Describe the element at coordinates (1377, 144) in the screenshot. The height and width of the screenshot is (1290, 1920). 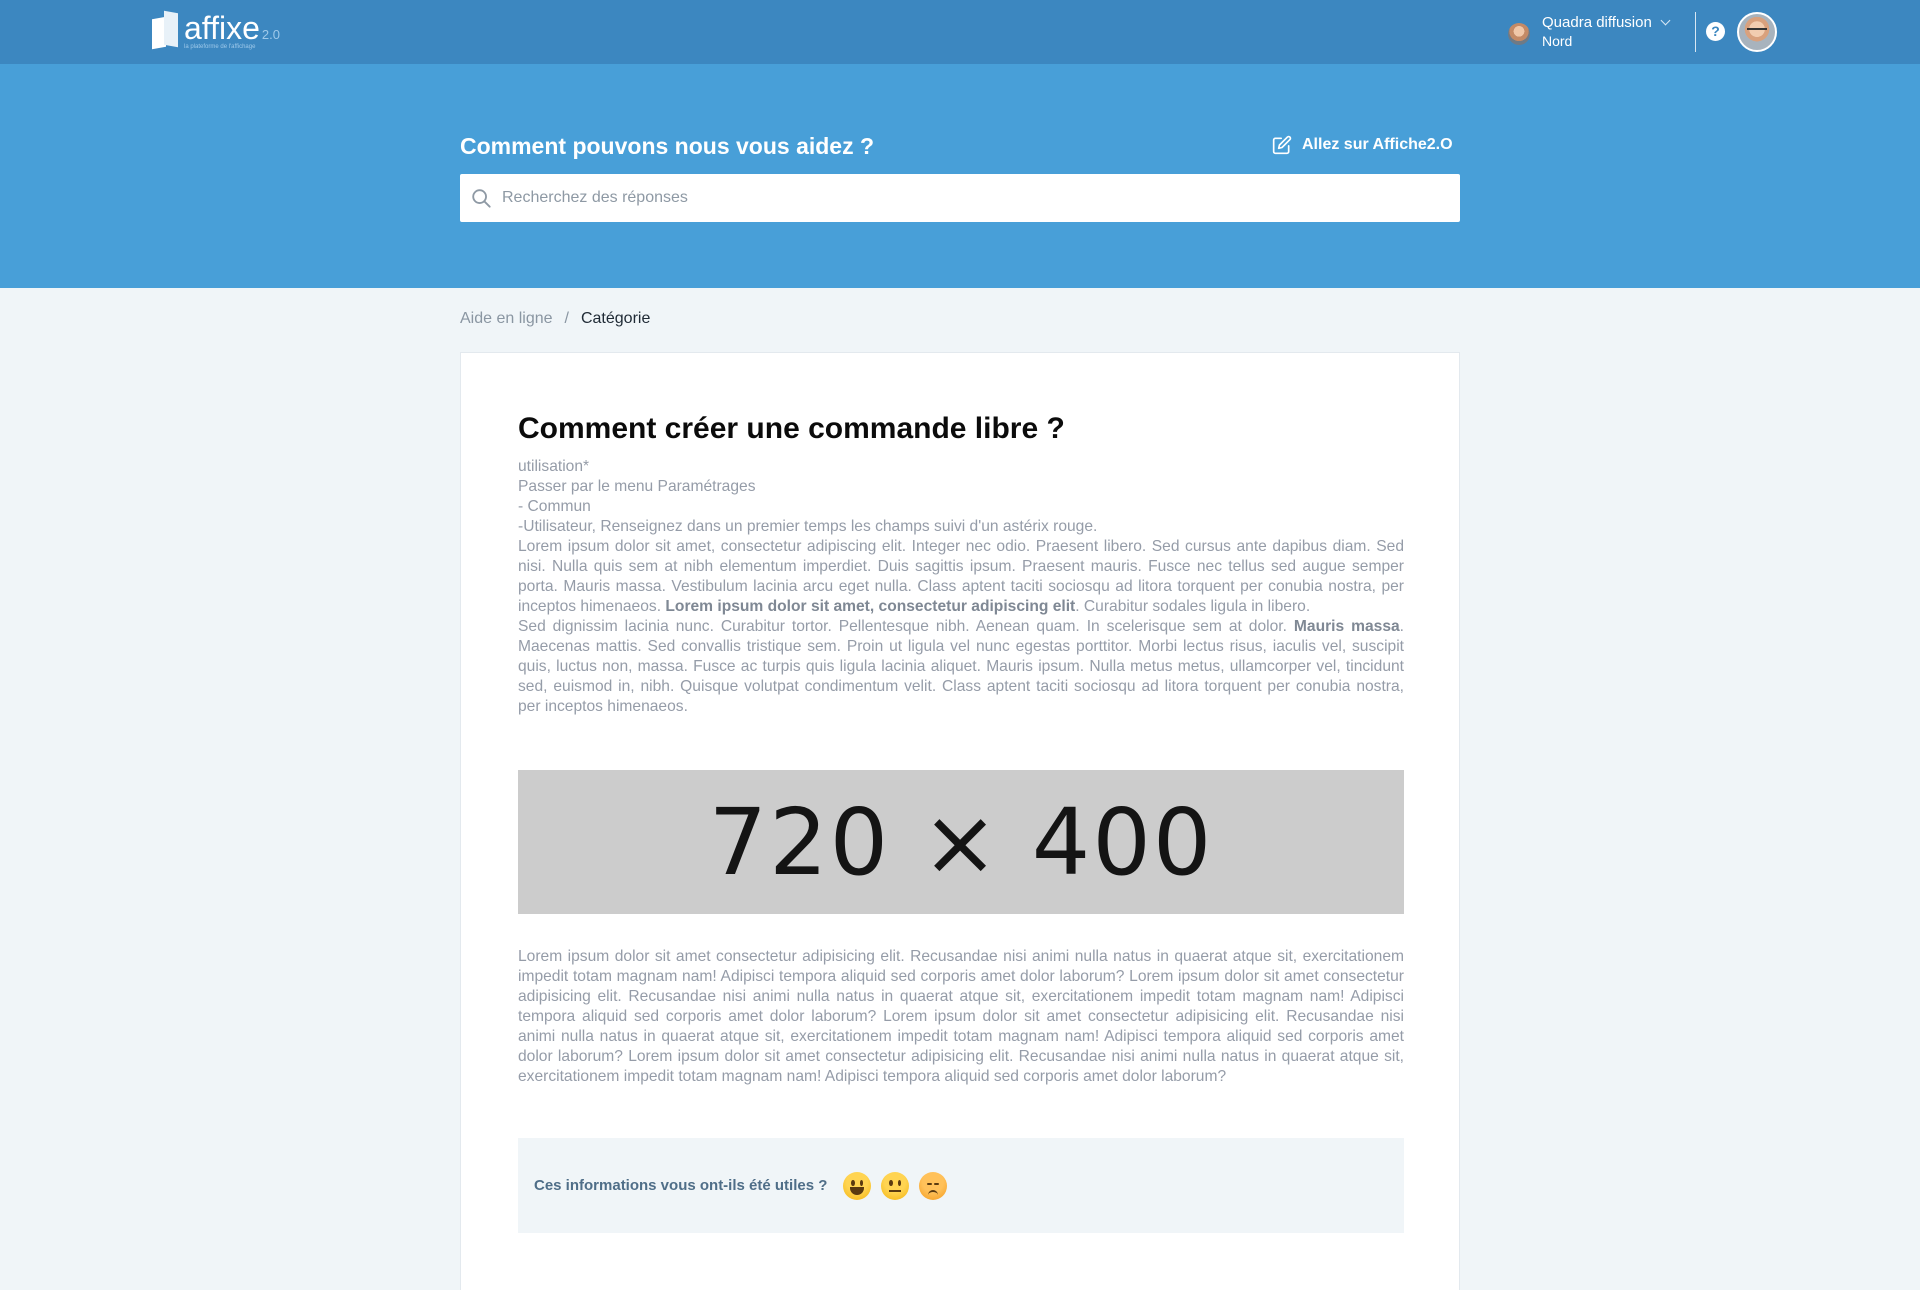
I see `go-to-affiche-label: Allez sur Affiche2.O` at that location.